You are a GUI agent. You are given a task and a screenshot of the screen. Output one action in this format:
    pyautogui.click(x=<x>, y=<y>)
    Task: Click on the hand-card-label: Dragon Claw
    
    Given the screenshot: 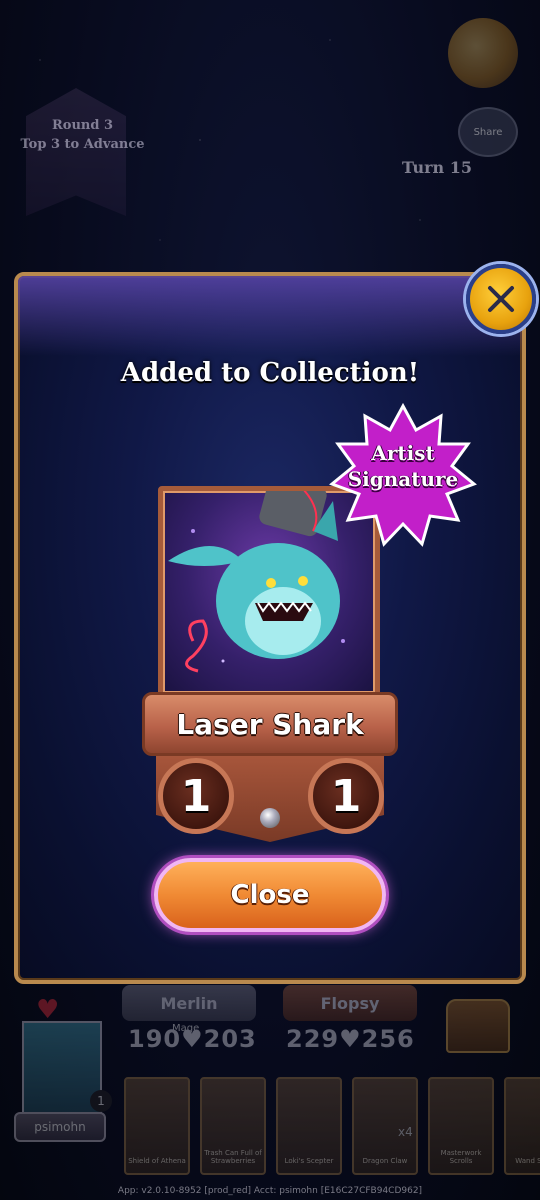 What is the action you would take?
    pyautogui.click(x=385, y=1161)
    